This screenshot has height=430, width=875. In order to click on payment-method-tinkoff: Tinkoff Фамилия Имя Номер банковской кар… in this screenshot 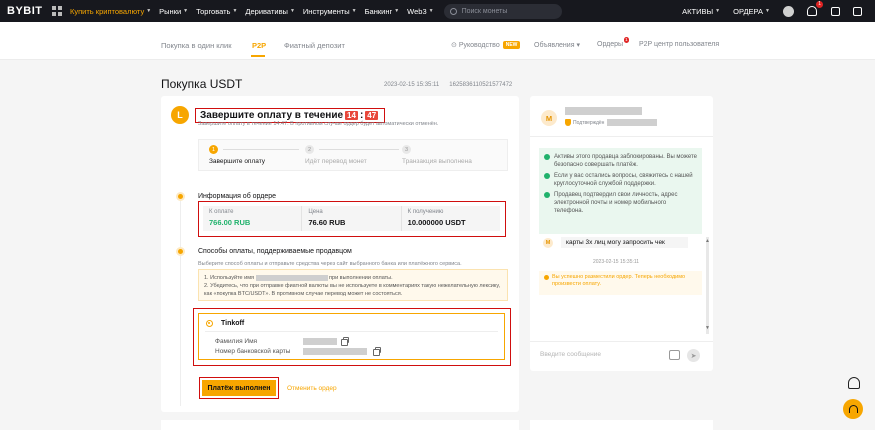, I will do `click(351, 336)`.